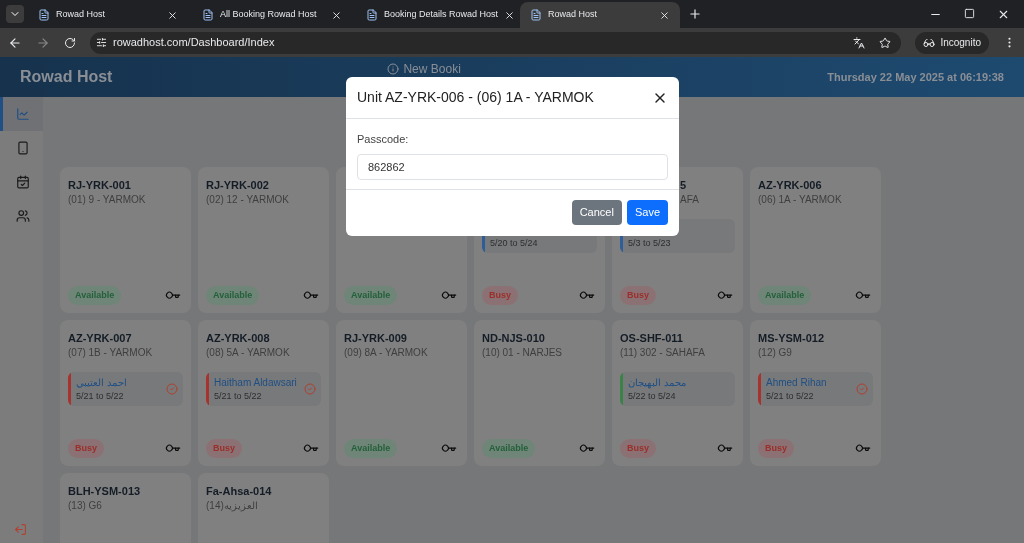  I want to click on unit-subtitle: (07) 1B - YARMOK, so click(110, 353).